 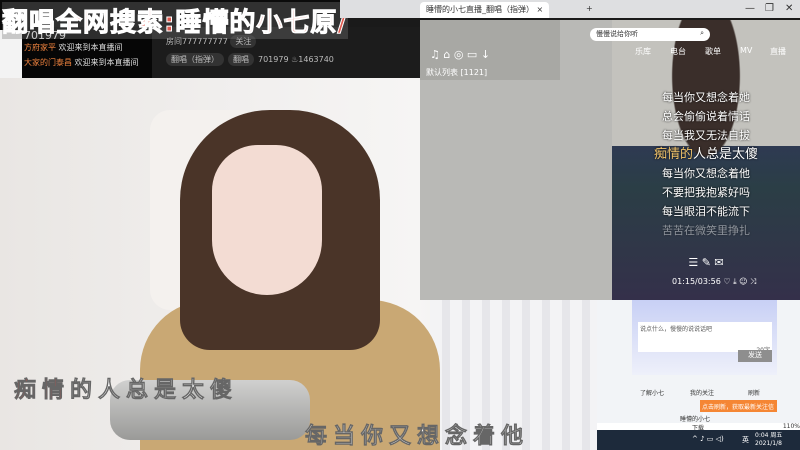 What do you see at coordinates (713, 51) in the screenshot?
I see `nav-playlist: 歌单` at bounding box center [713, 51].